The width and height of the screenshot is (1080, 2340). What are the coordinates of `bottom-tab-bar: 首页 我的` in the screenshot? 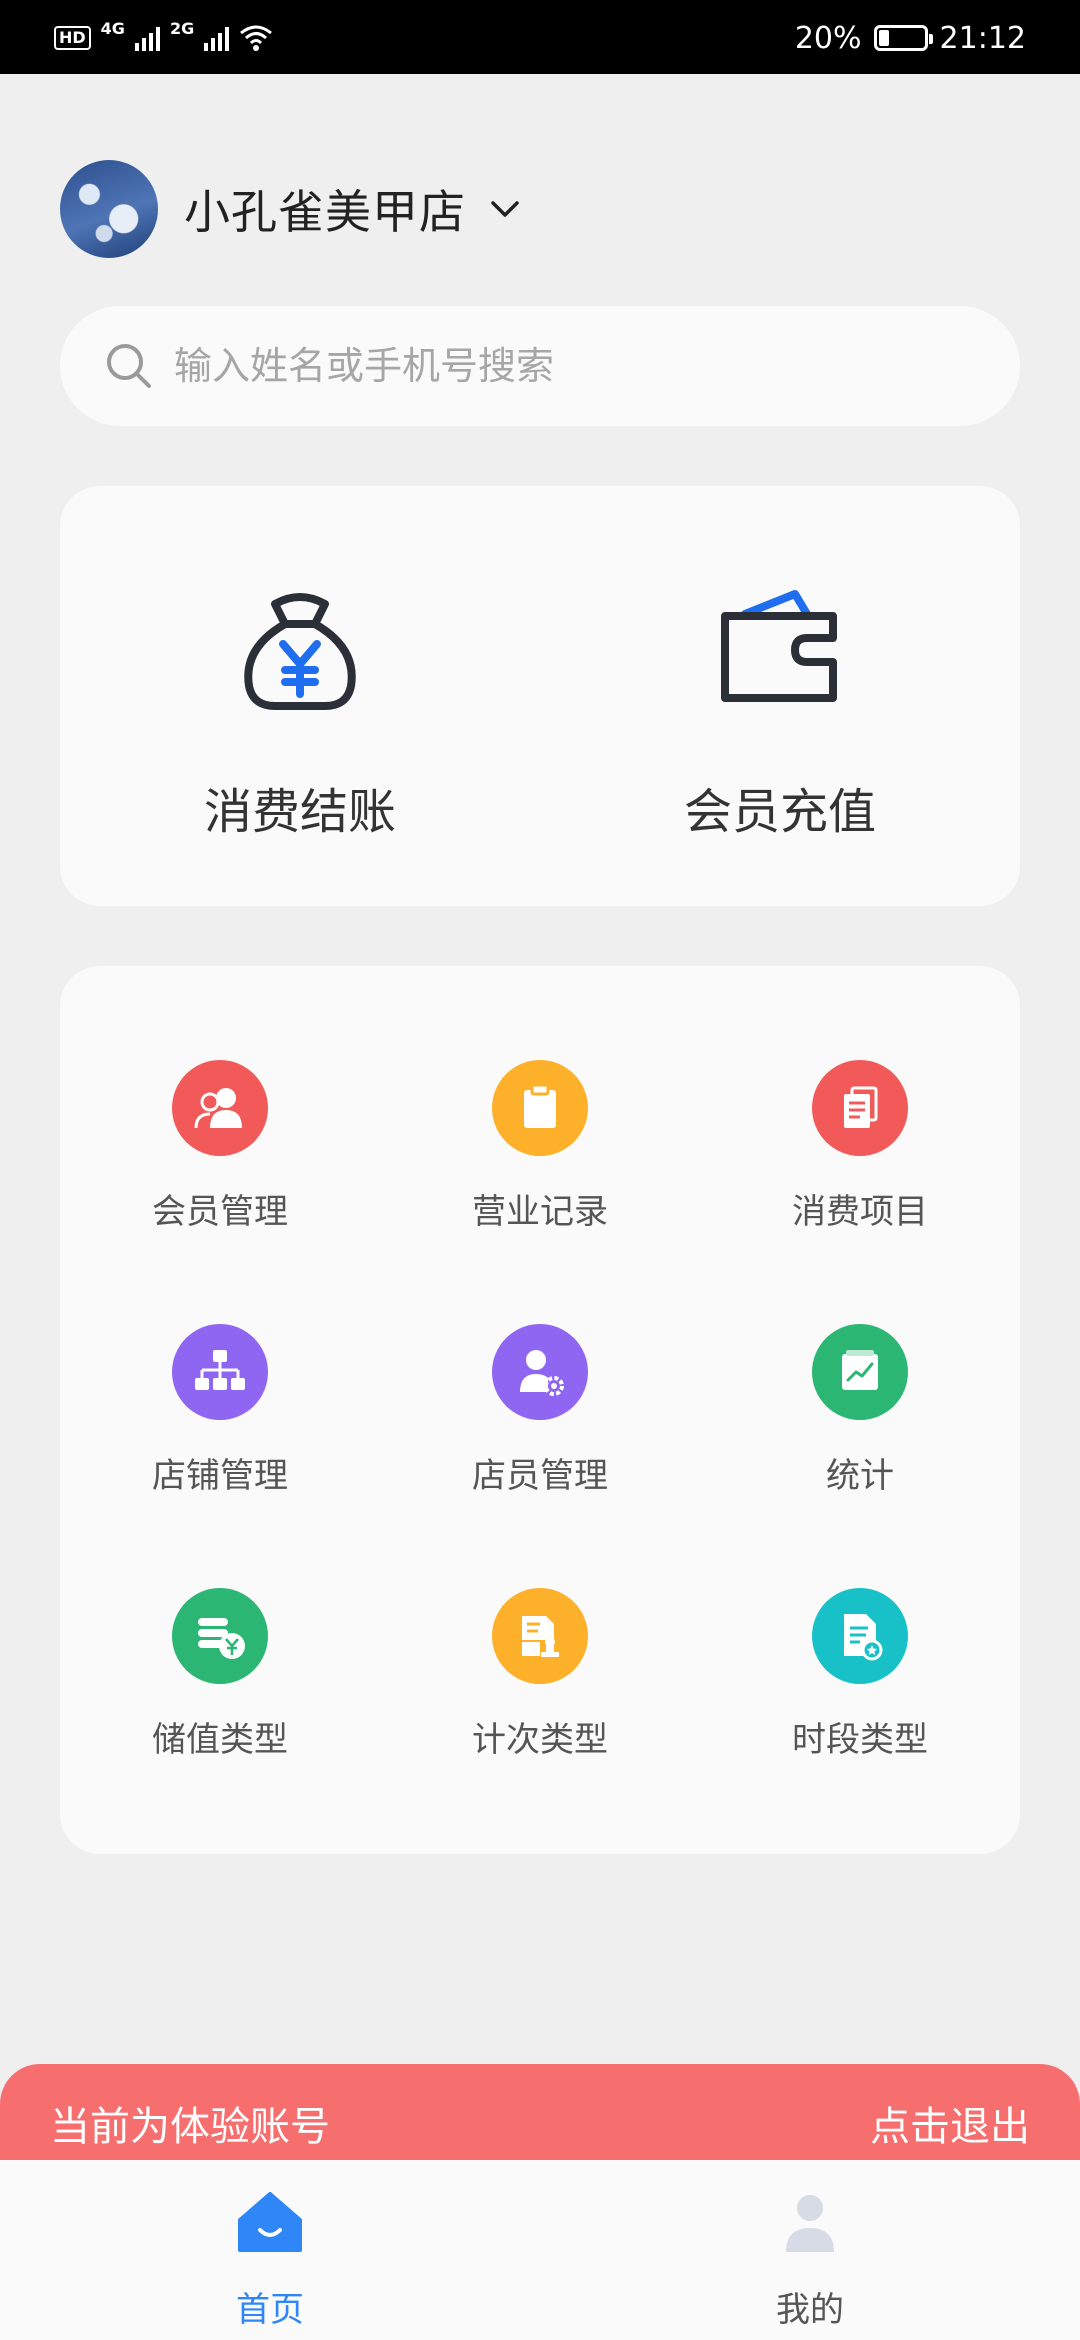 It's located at (540, 2250).